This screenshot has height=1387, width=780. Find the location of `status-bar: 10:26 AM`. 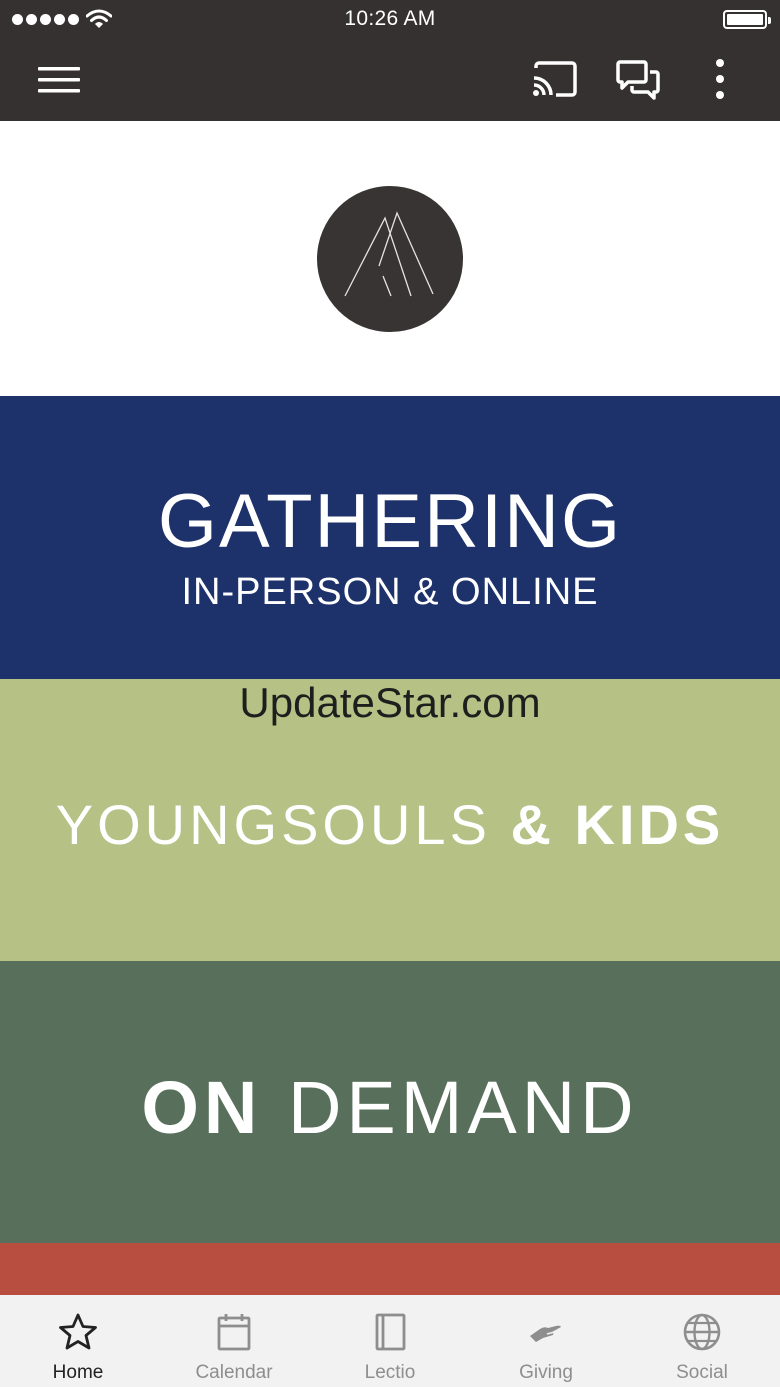

status-bar: 10:26 AM is located at coordinates (390, 20).